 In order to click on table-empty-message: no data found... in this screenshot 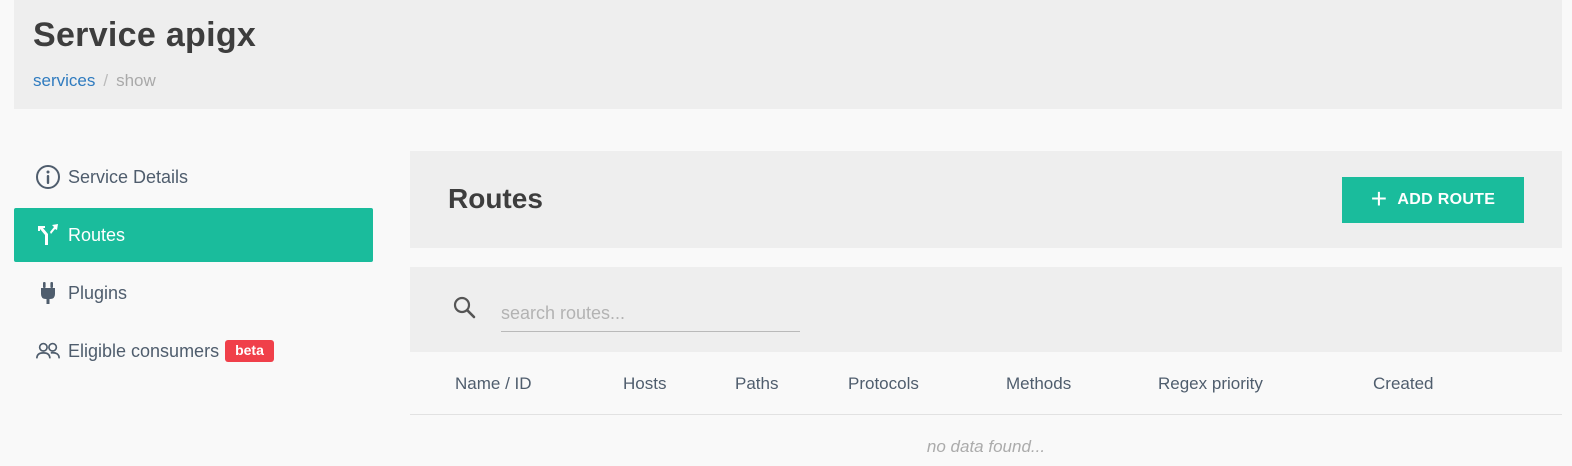, I will do `click(986, 446)`.